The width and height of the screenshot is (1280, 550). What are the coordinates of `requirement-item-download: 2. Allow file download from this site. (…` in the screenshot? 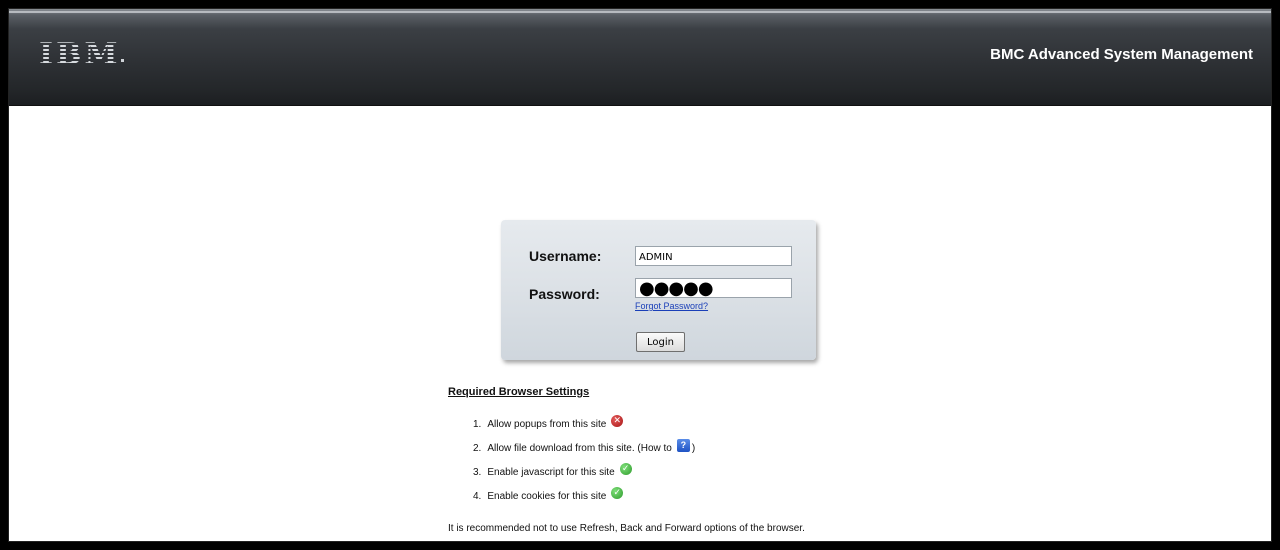 It's located at (584, 448).